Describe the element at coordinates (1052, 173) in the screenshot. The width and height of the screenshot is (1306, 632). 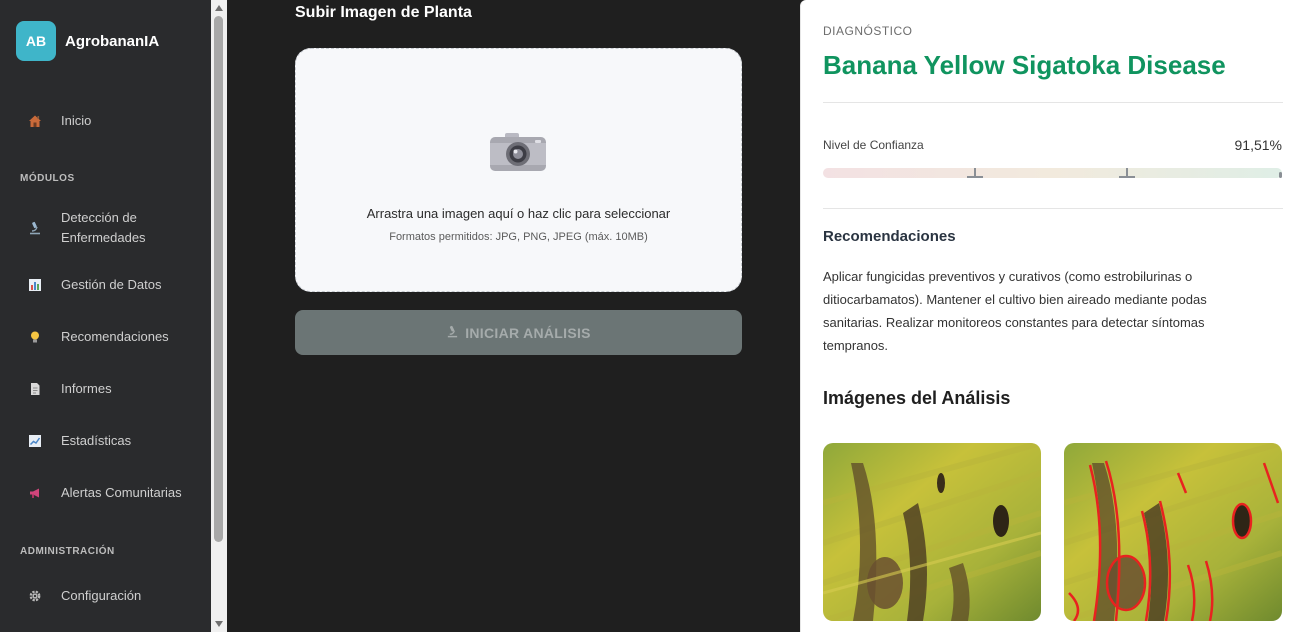
I see `confidence-bar` at that location.